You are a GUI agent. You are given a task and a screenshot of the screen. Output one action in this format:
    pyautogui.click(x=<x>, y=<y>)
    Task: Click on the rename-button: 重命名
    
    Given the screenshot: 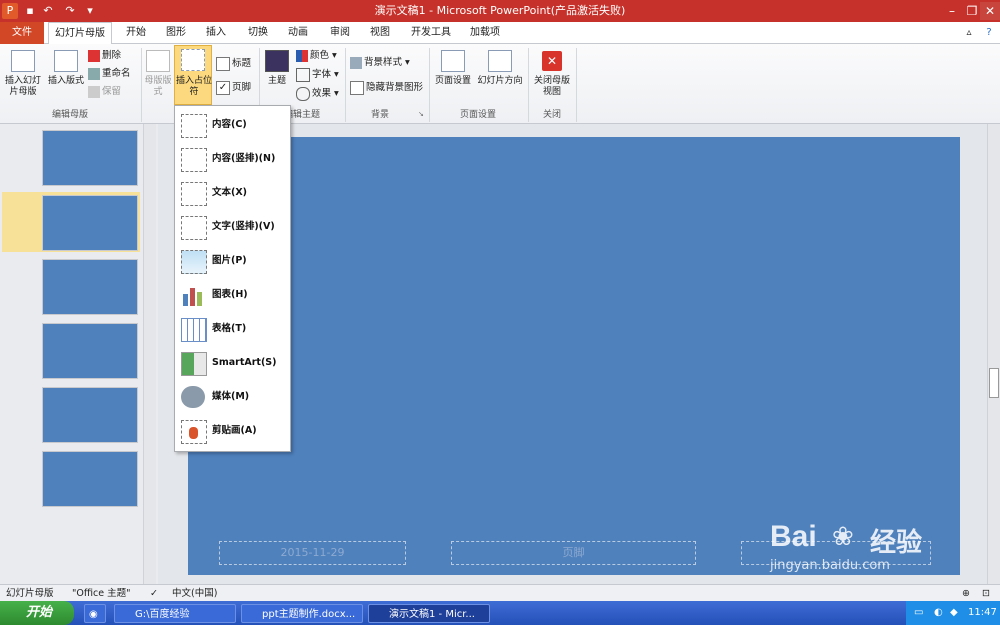 What is the action you would take?
    pyautogui.click(x=114, y=74)
    